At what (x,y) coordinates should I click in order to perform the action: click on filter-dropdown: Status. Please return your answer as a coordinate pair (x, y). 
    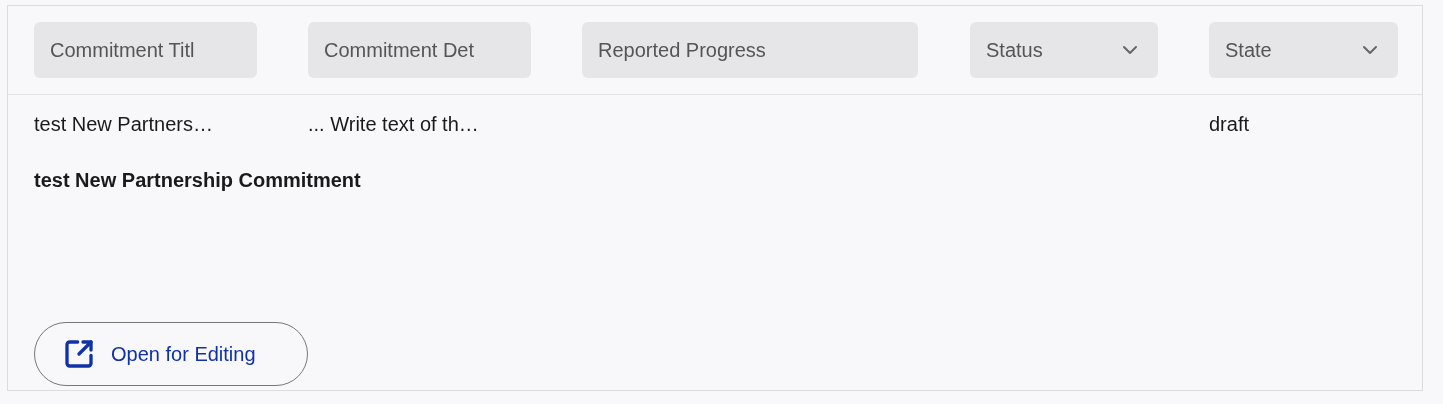
    Looking at the image, I should click on (1064, 50).